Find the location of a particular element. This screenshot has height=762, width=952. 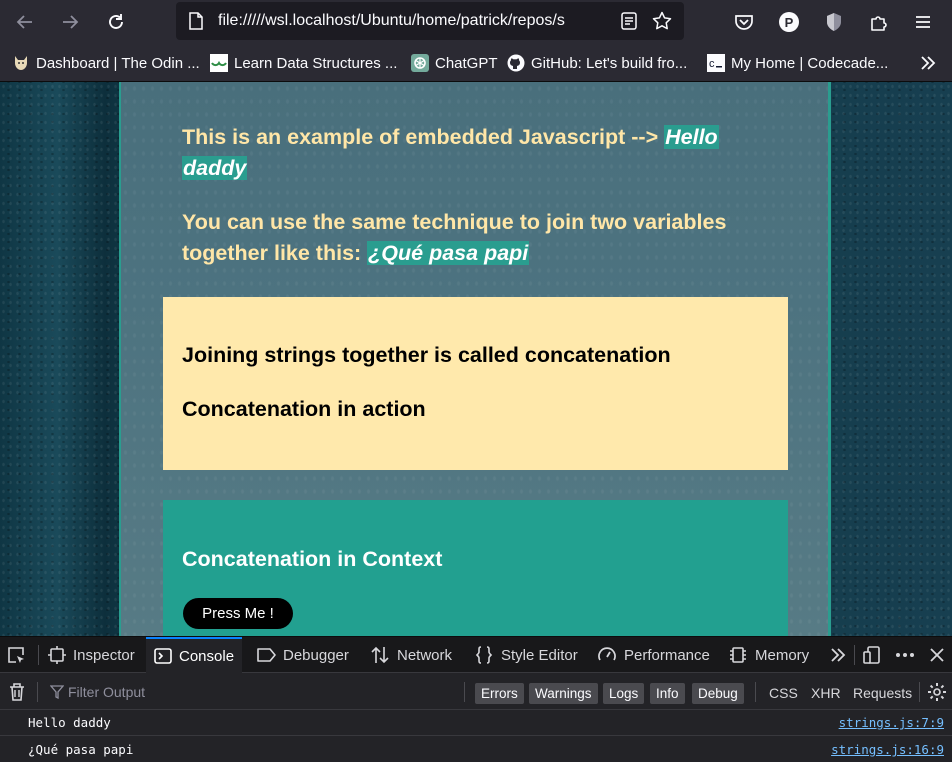

press-me-button: Press Me ! is located at coordinates (238, 613).